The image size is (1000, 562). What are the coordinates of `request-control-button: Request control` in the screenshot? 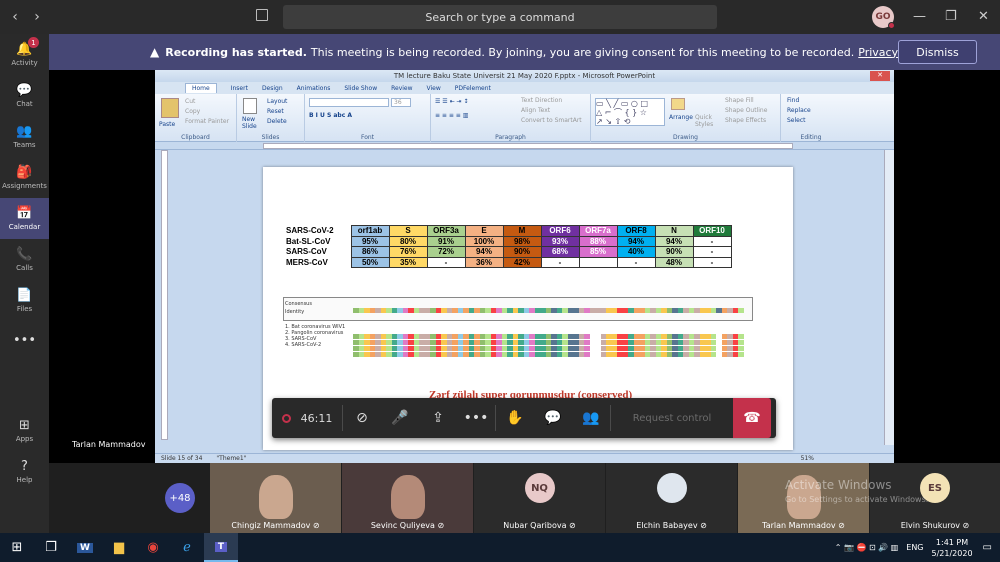 It's located at (672, 418).